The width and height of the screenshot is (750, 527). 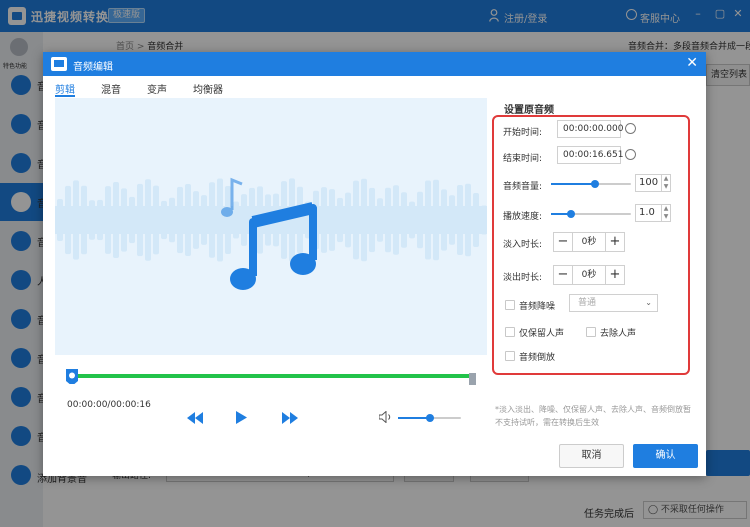 I want to click on keep-voice-checkbox, so click(x=510, y=332).